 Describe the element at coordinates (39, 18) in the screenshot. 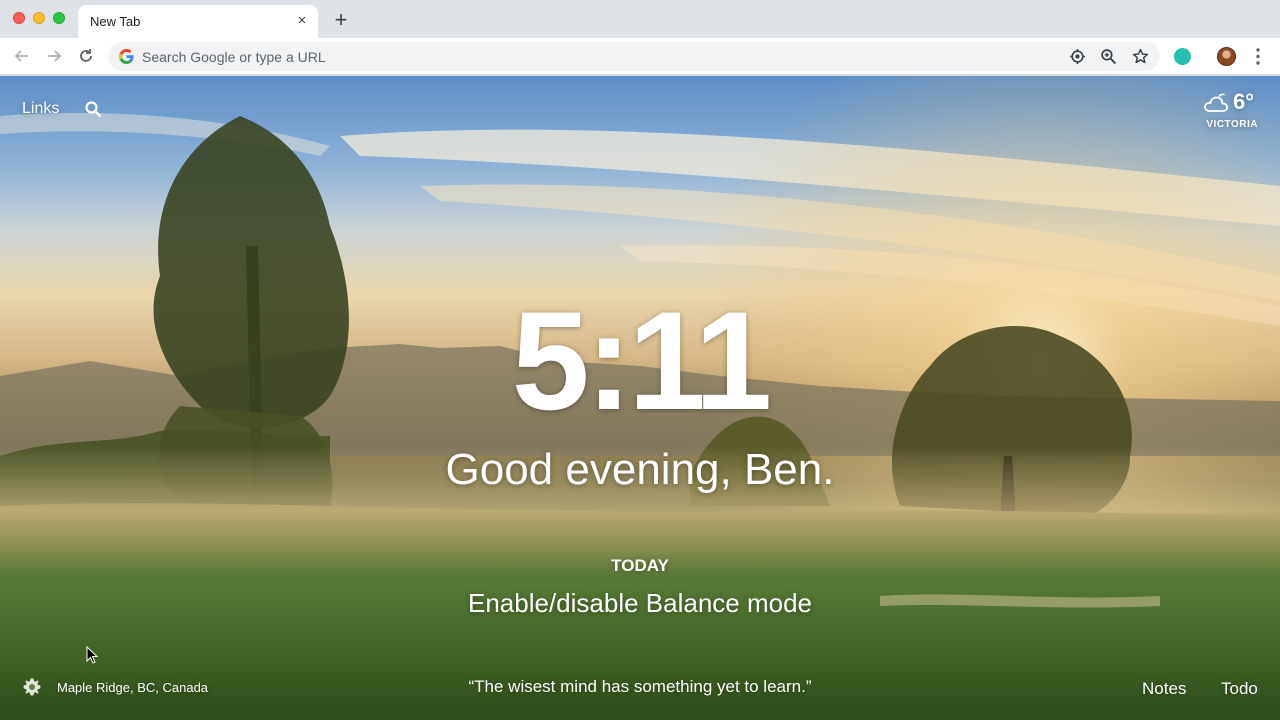

I see `window-minimize-button` at that location.